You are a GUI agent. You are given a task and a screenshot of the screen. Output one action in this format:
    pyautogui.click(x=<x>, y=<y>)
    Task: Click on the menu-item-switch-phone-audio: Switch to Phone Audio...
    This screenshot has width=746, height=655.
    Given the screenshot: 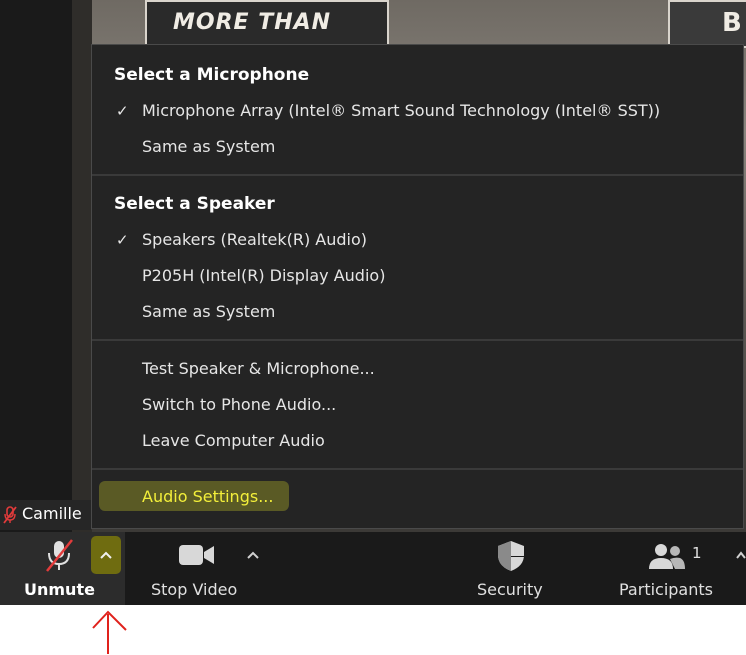 What is the action you would take?
    pyautogui.click(x=239, y=404)
    